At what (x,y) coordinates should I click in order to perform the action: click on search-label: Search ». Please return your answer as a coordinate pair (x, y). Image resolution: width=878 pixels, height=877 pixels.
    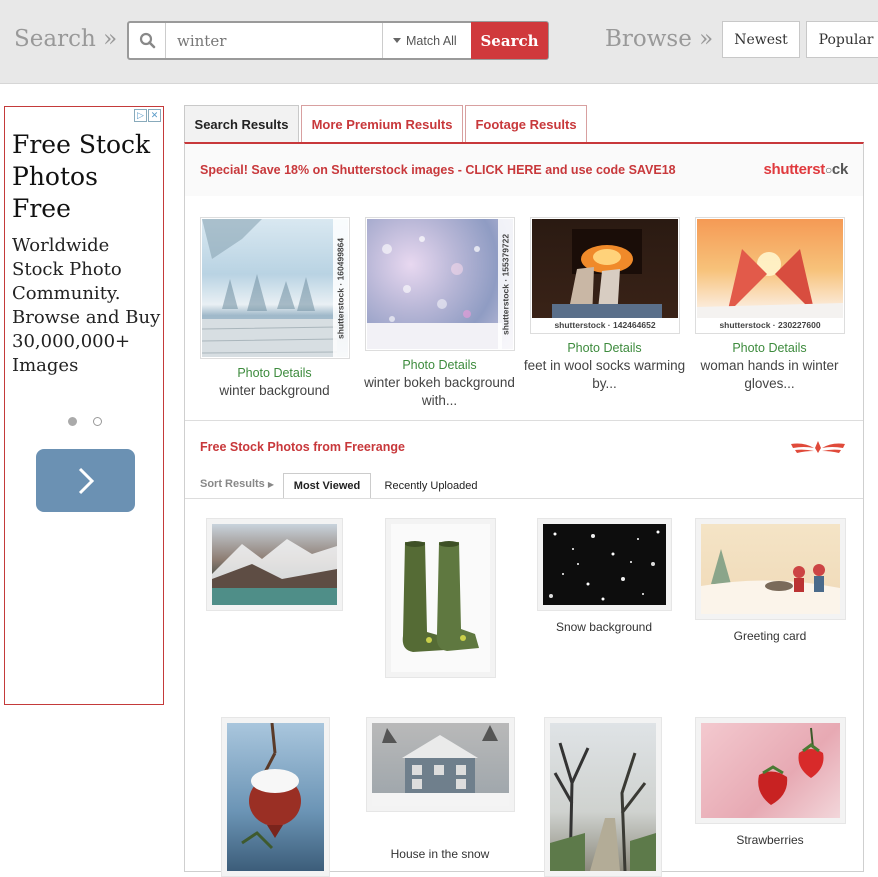
    Looking at the image, I should click on (66, 39).